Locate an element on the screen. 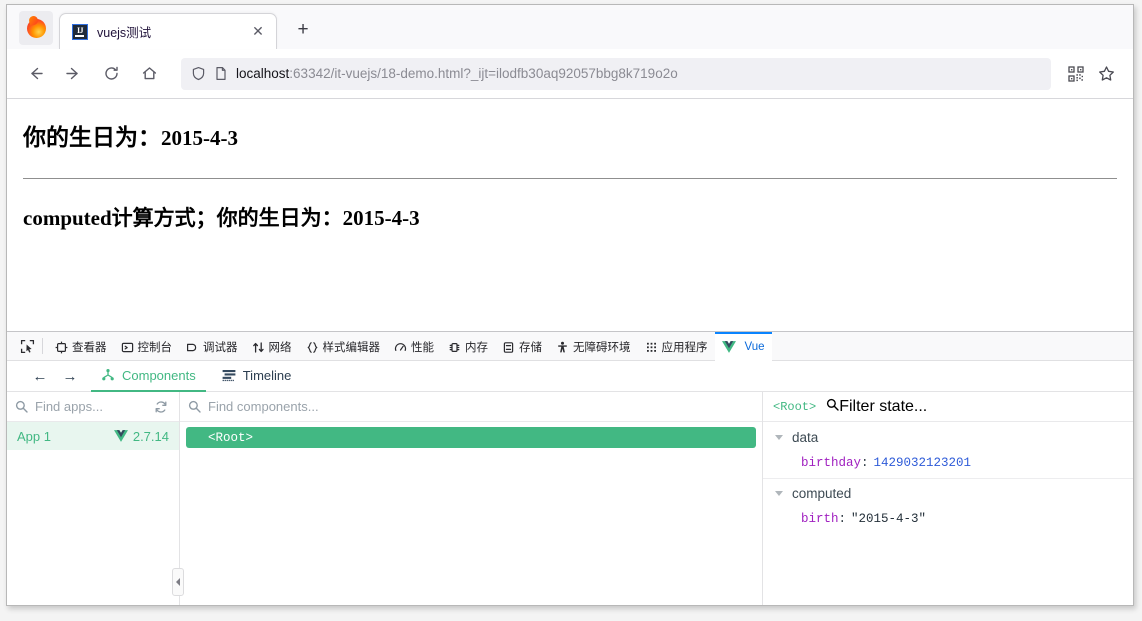  devtools-tab-console: 控制台 is located at coordinates (147, 346).